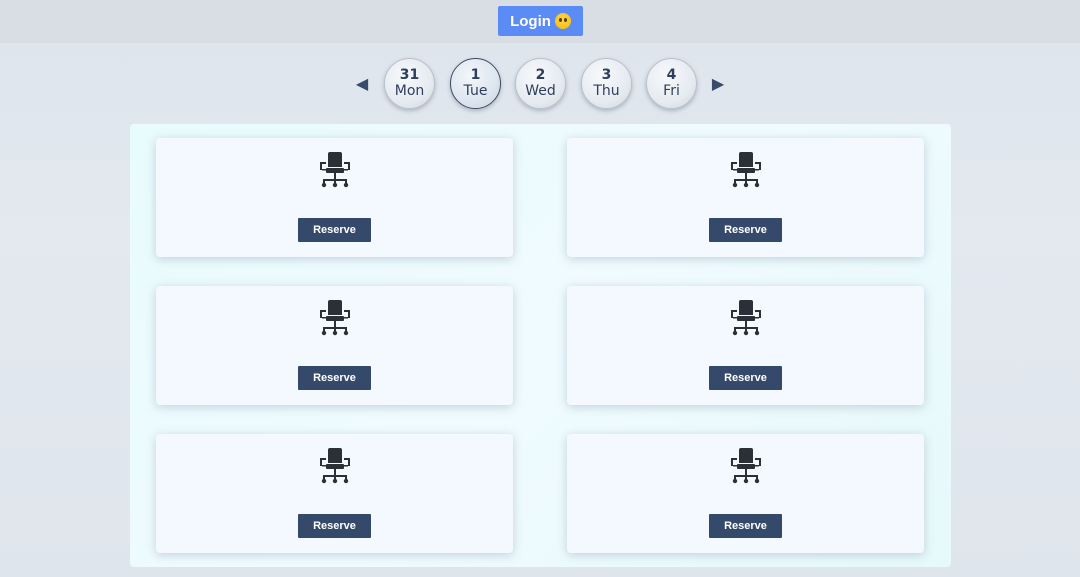 The height and width of the screenshot is (577, 1080). I want to click on day-button-1: 1 Tue, so click(475, 83).